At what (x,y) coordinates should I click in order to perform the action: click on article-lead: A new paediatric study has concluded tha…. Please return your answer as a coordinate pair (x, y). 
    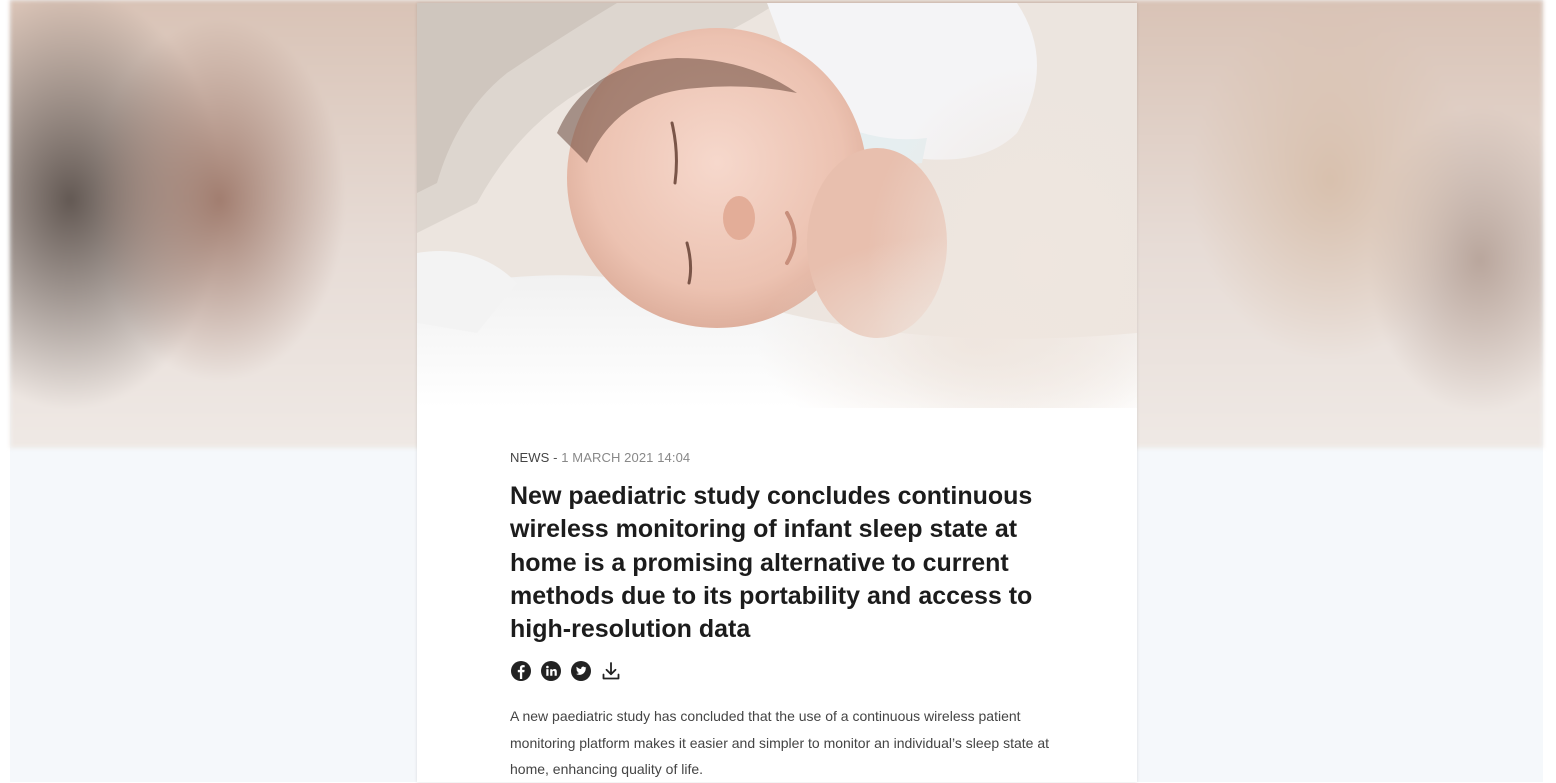
    Looking at the image, I should click on (779, 742).